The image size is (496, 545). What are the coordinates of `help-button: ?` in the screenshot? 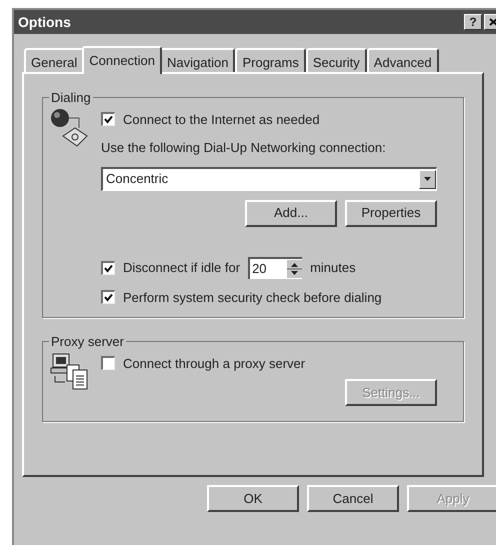 It's located at (473, 22).